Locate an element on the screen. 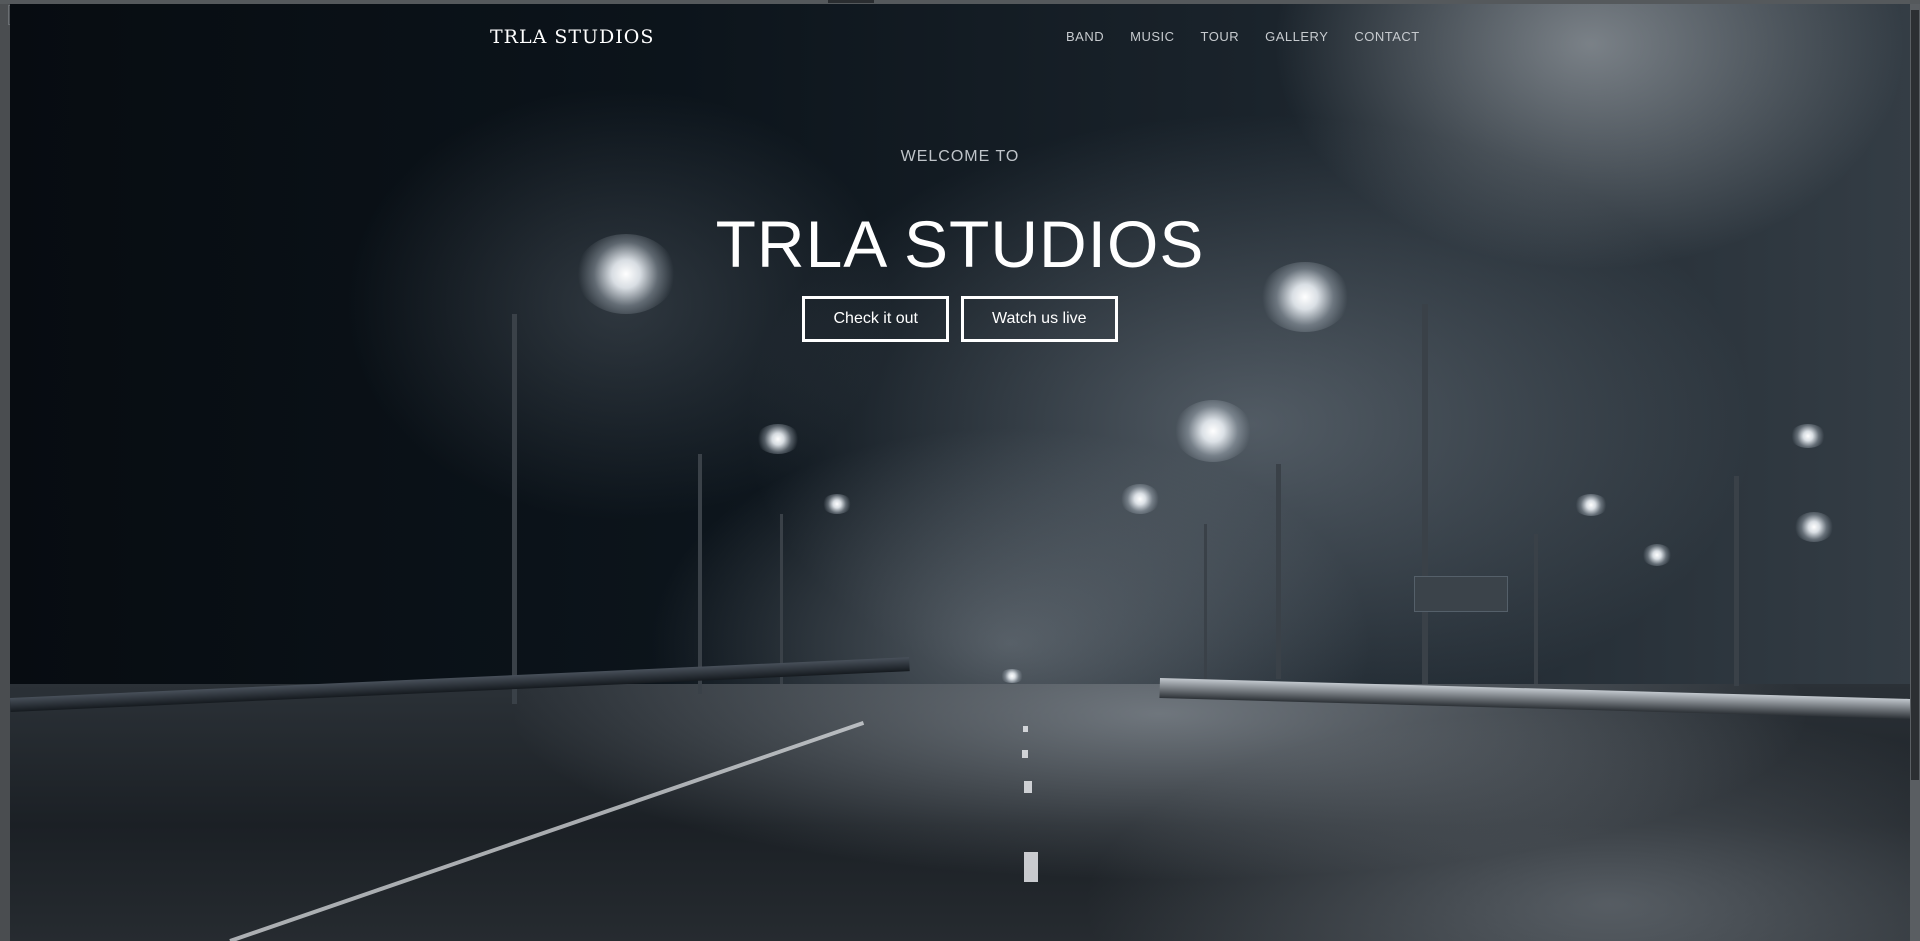 The width and height of the screenshot is (1920, 941). hero-title: TRLA STUDIOS is located at coordinates (960, 244).